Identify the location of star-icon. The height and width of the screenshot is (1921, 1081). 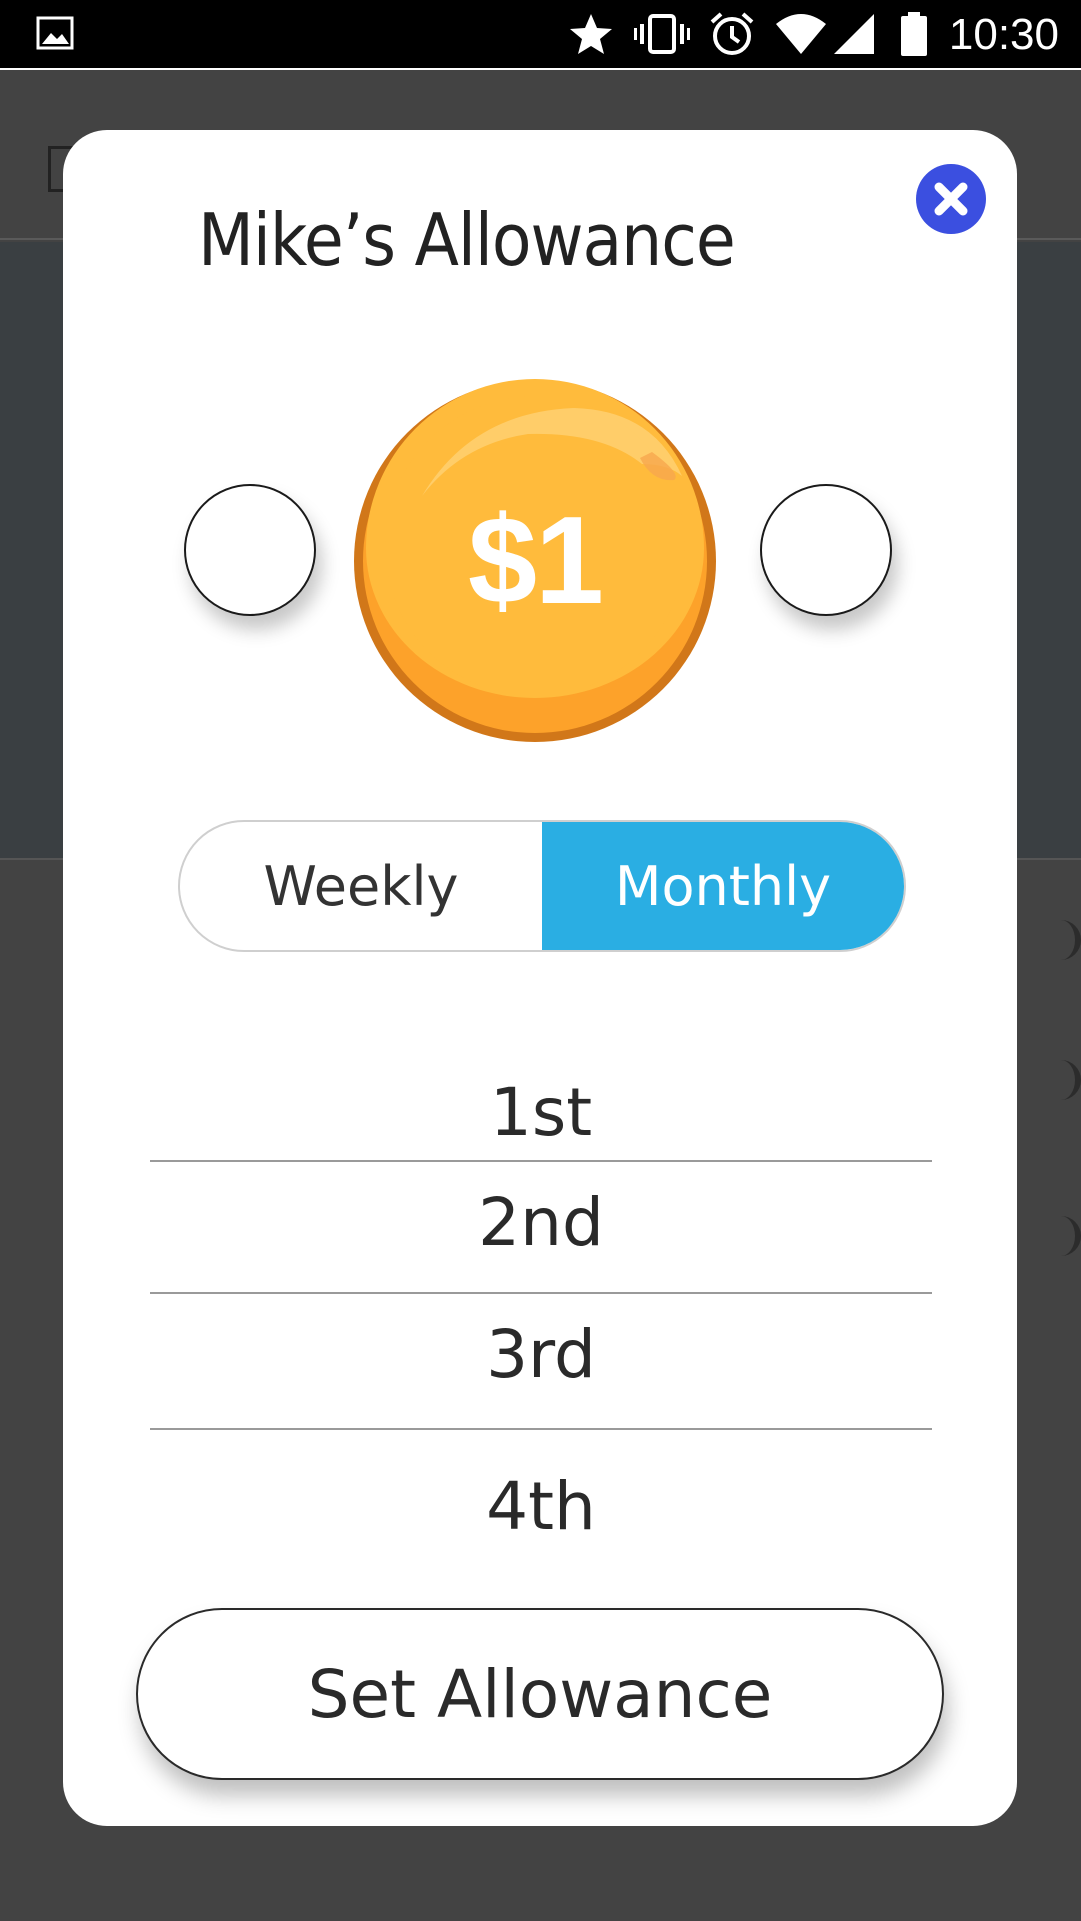
(591, 34).